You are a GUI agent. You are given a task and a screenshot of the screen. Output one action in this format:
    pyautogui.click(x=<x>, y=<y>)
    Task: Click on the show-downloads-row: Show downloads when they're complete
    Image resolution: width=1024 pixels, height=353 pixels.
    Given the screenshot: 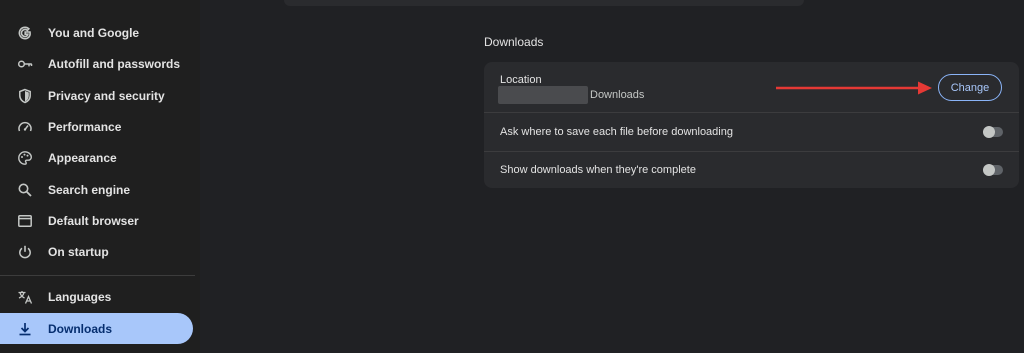 What is the action you would take?
    pyautogui.click(x=751, y=170)
    